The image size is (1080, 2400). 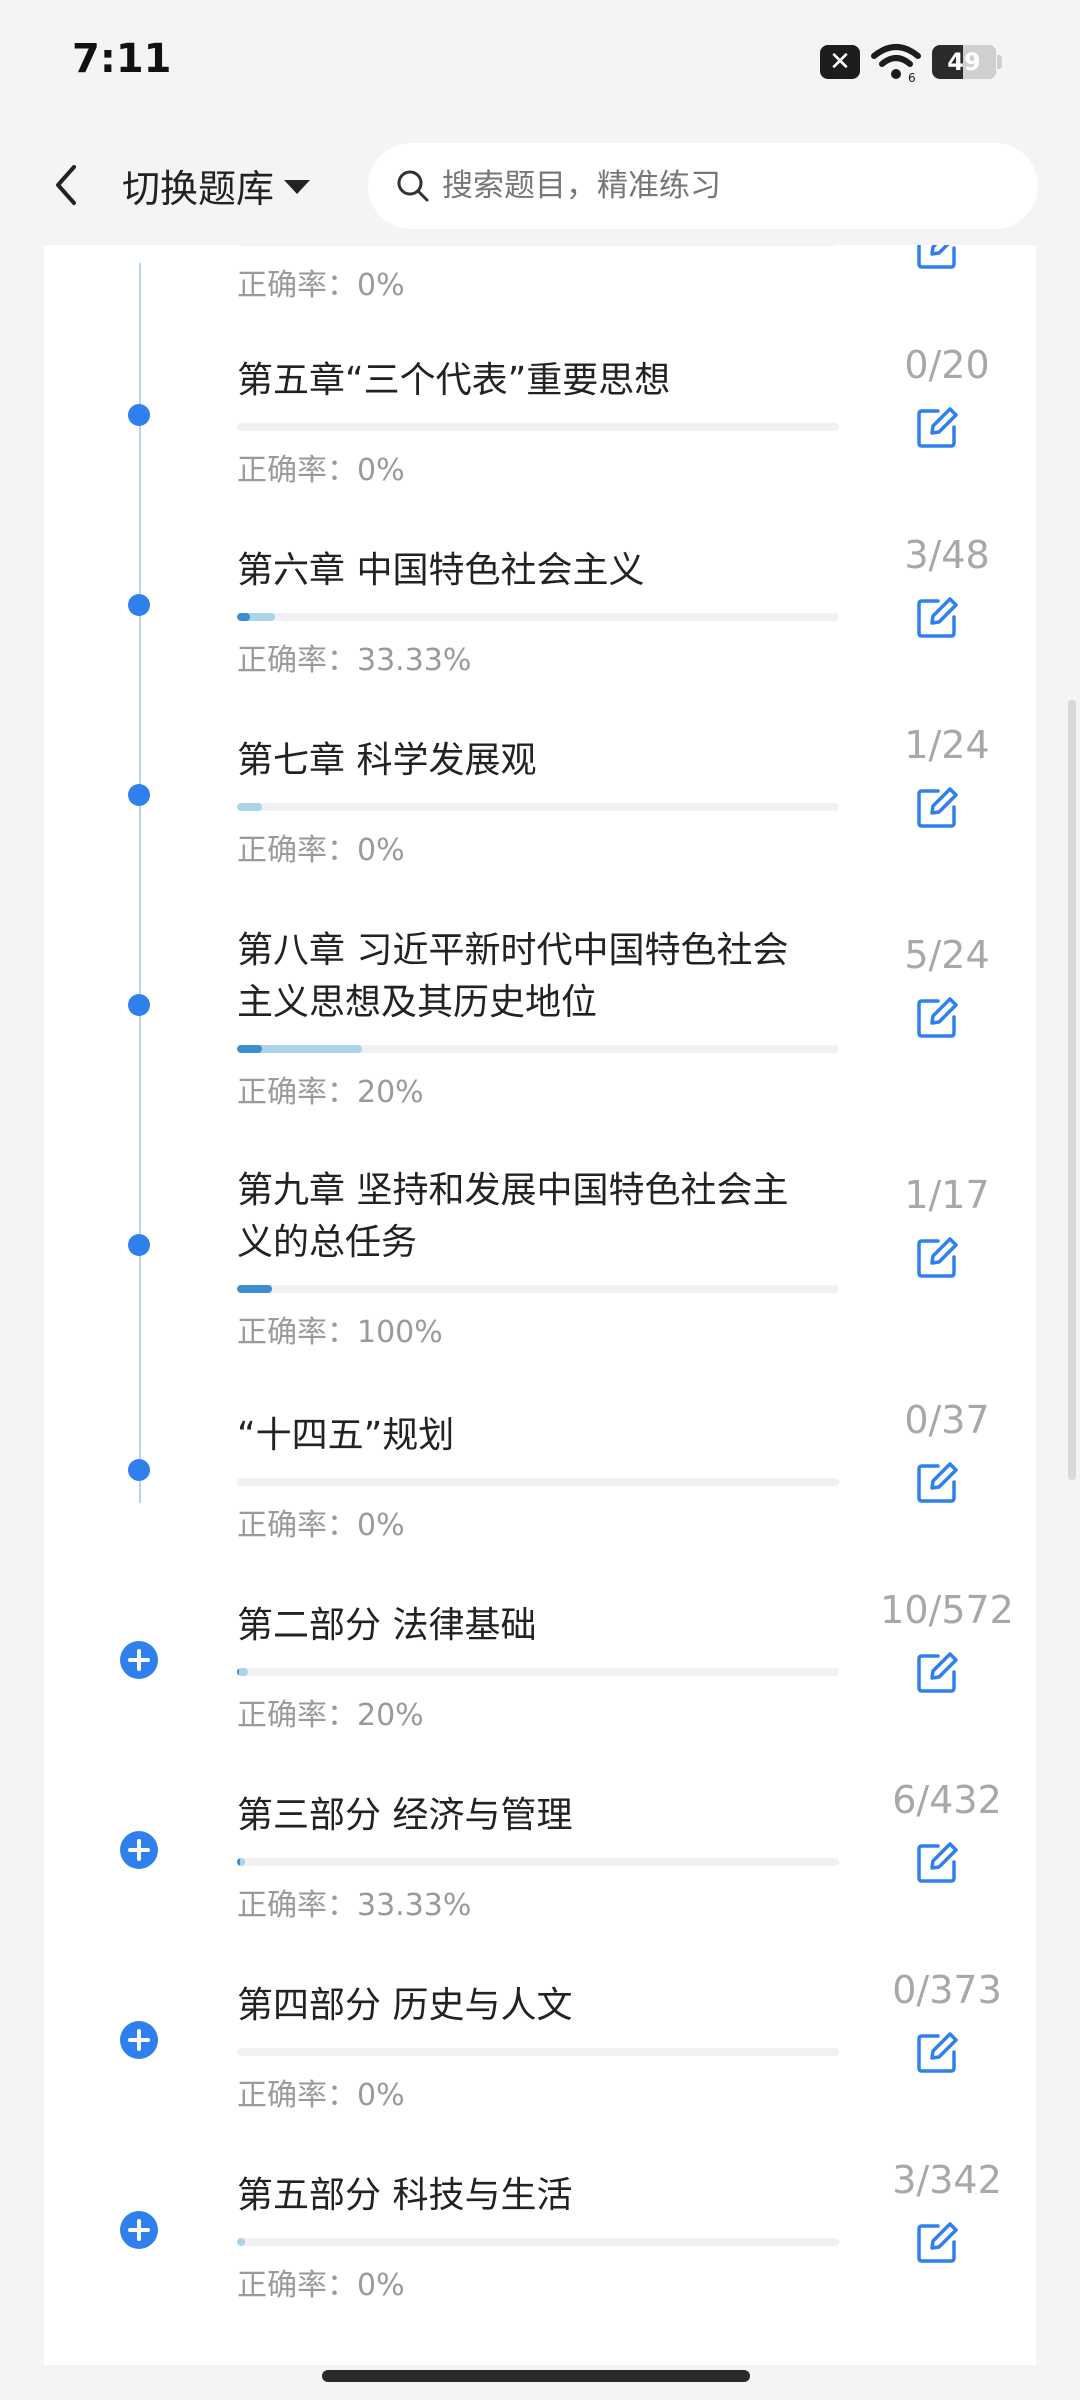 What do you see at coordinates (346, 1435) in the screenshot?
I see `chapter-title: “十四五”规划` at bounding box center [346, 1435].